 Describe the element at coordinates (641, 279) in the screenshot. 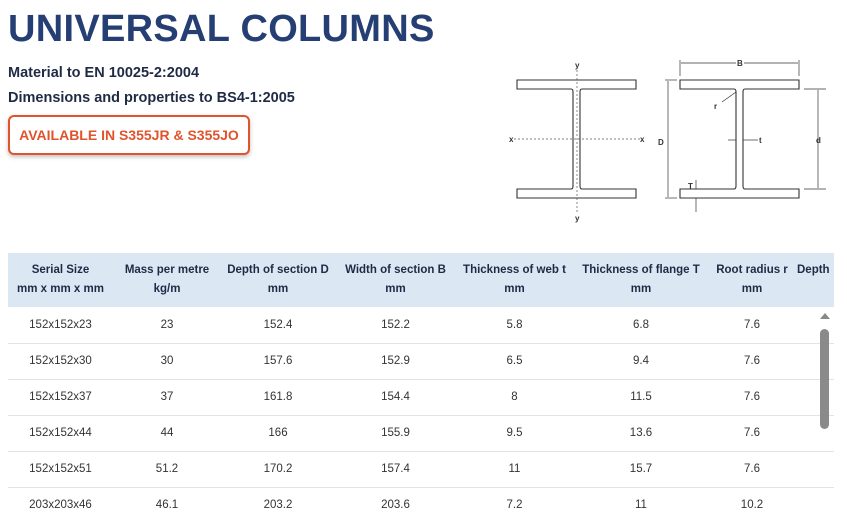

I see `header-flange-thickness: Thickness of flange Tmm` at that location.